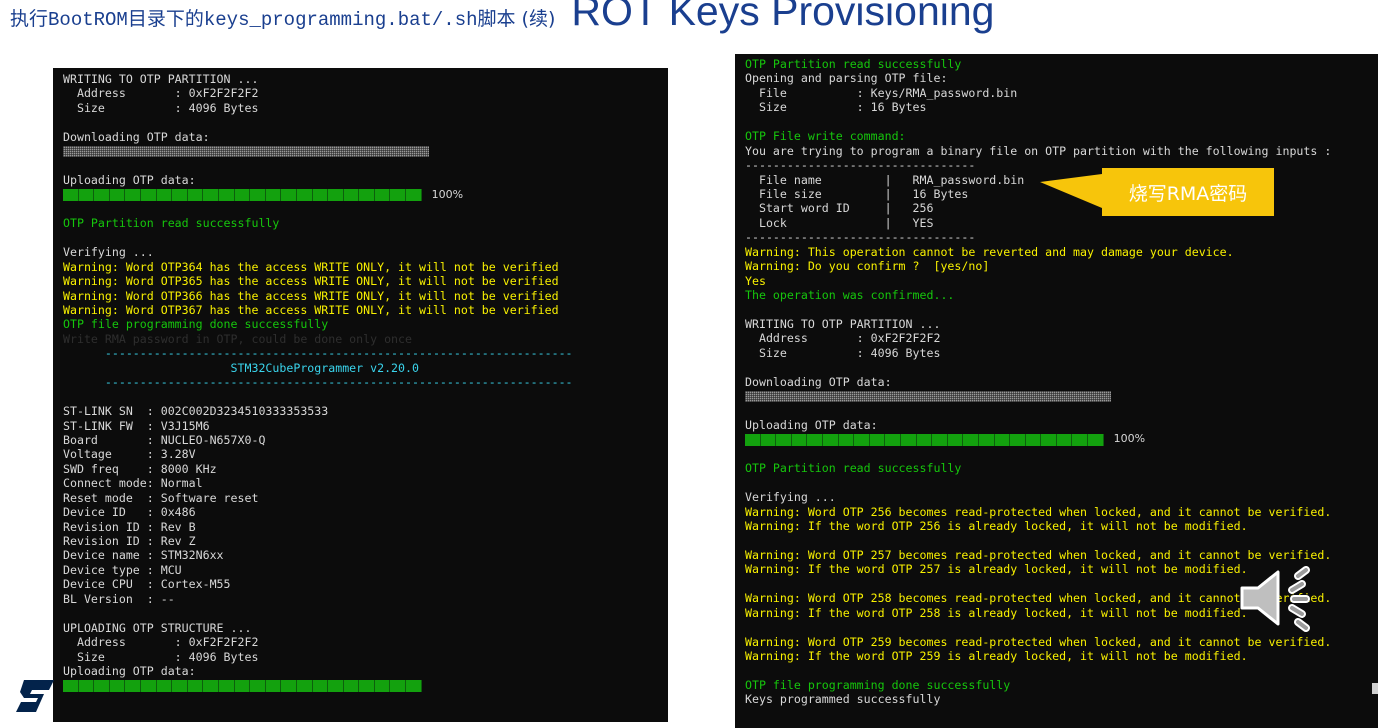 The image size is (1378, 728). Describe the element at coordinates (340, 20) in the screenshot. I see `title-script: keys_programming.bat/.sh` at that location.